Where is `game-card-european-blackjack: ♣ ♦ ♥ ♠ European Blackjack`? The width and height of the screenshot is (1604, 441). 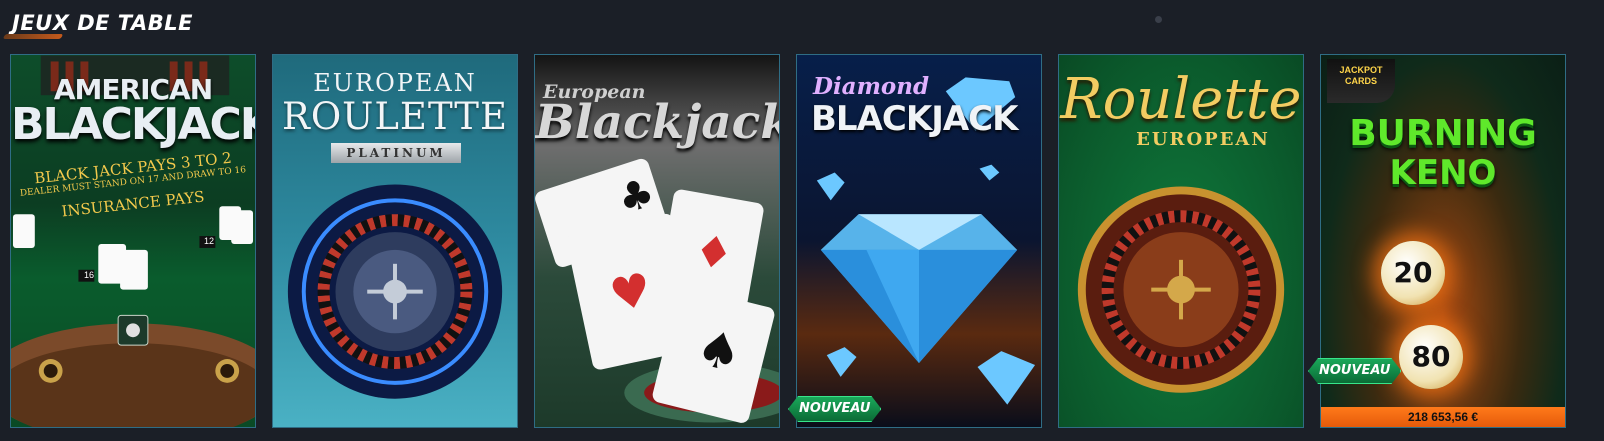
game-card-european-blackjack: ♣ ♦ ♥ ♠ European Blackjack is located at coordinates (657, 241).